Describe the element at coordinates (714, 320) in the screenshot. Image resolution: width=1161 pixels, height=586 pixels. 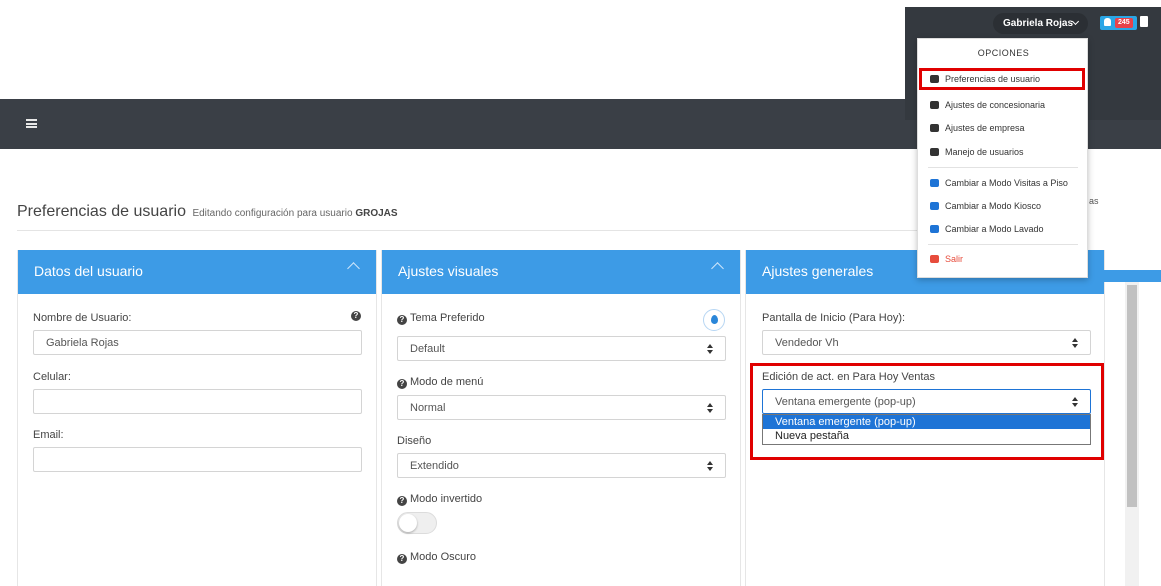
I see `theme-drop-icon` at that location.